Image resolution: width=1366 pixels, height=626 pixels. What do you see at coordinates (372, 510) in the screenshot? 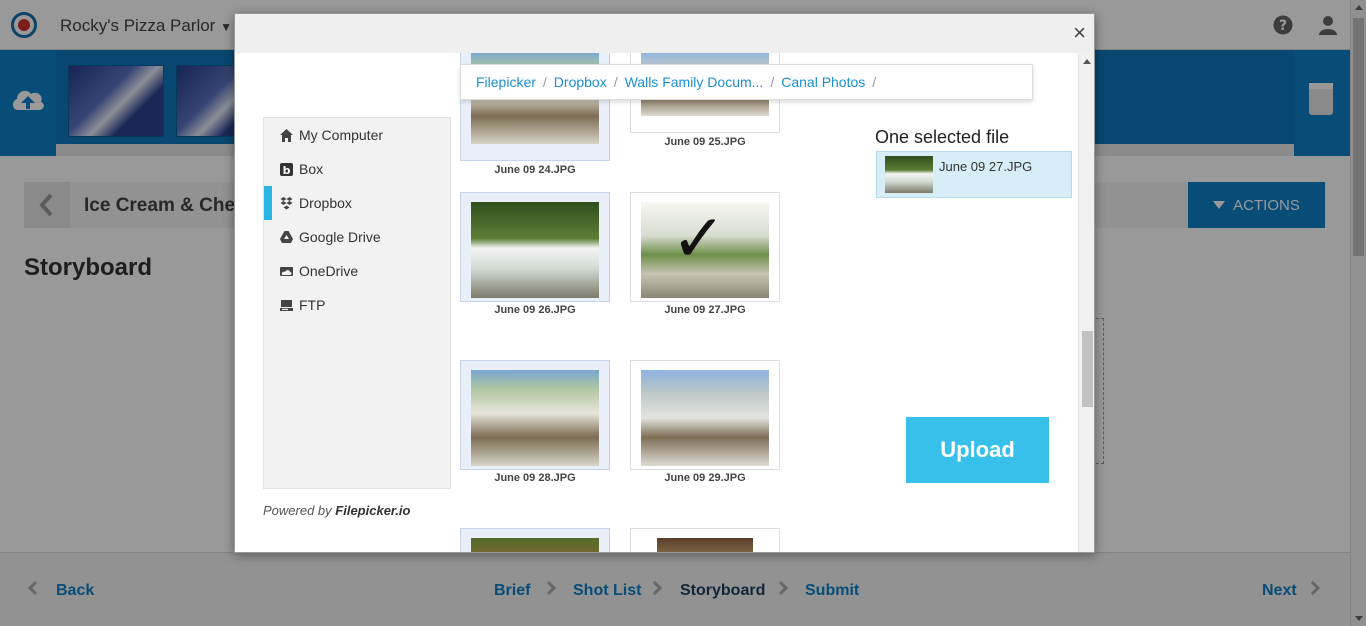
I see `powered-brand: Filepicker.io` at bounding box center [372, 510].